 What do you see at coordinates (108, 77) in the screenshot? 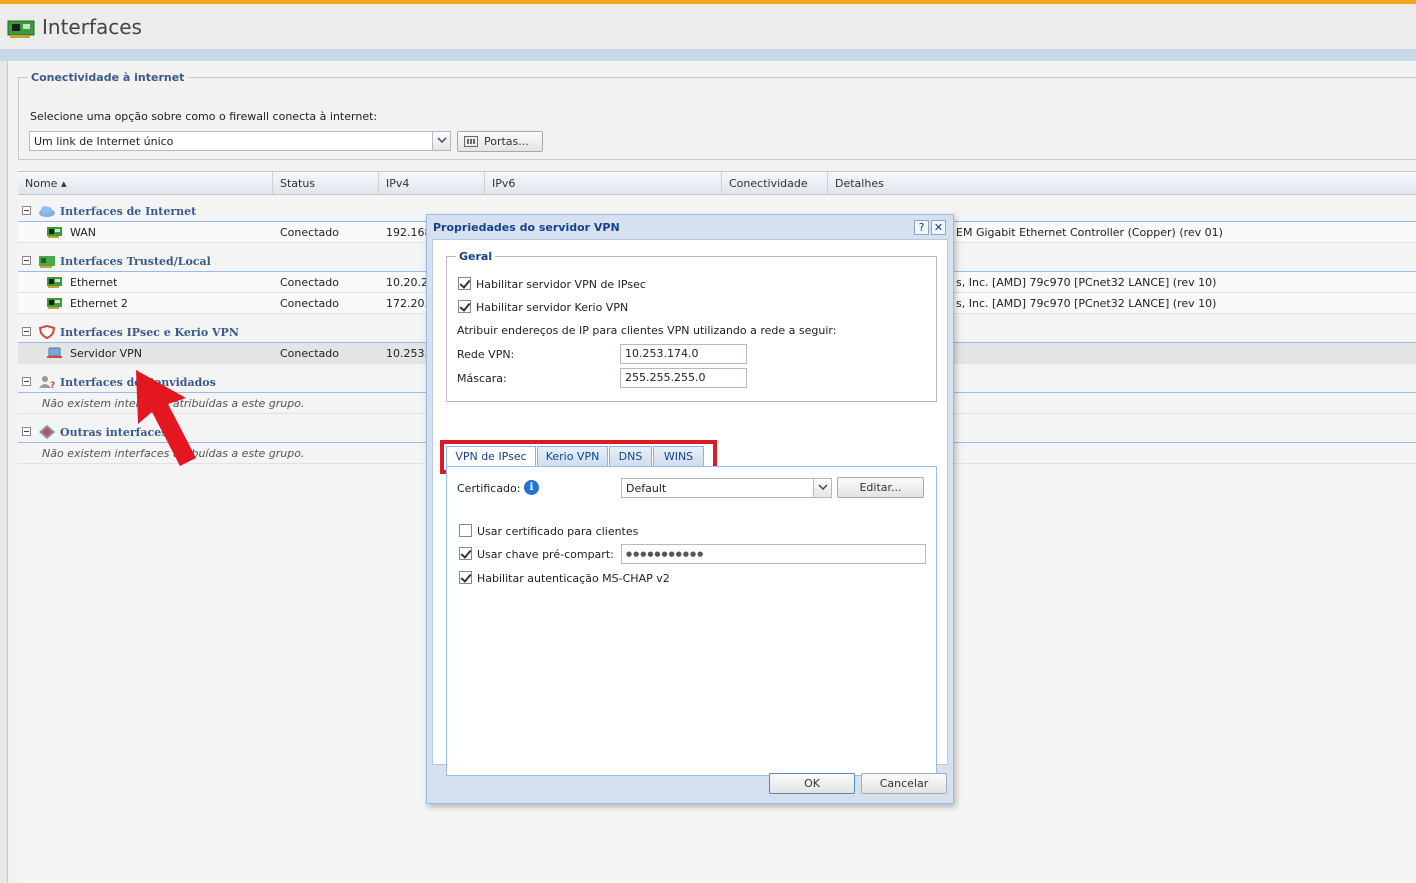
I see `connectivity-legend: Conectividade à internet` at bounding box center [108, 77].